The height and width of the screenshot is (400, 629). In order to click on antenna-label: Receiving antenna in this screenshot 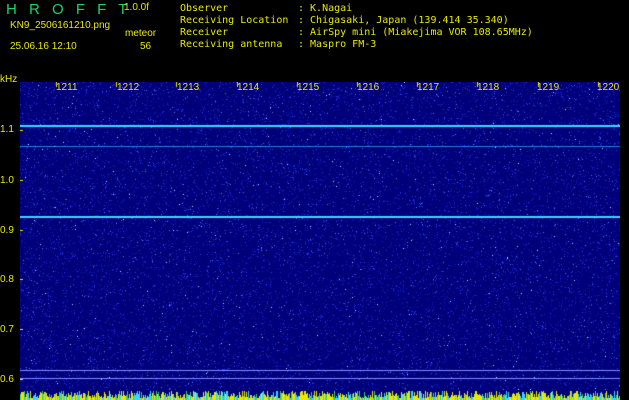, I will do `click(231, 44)`.